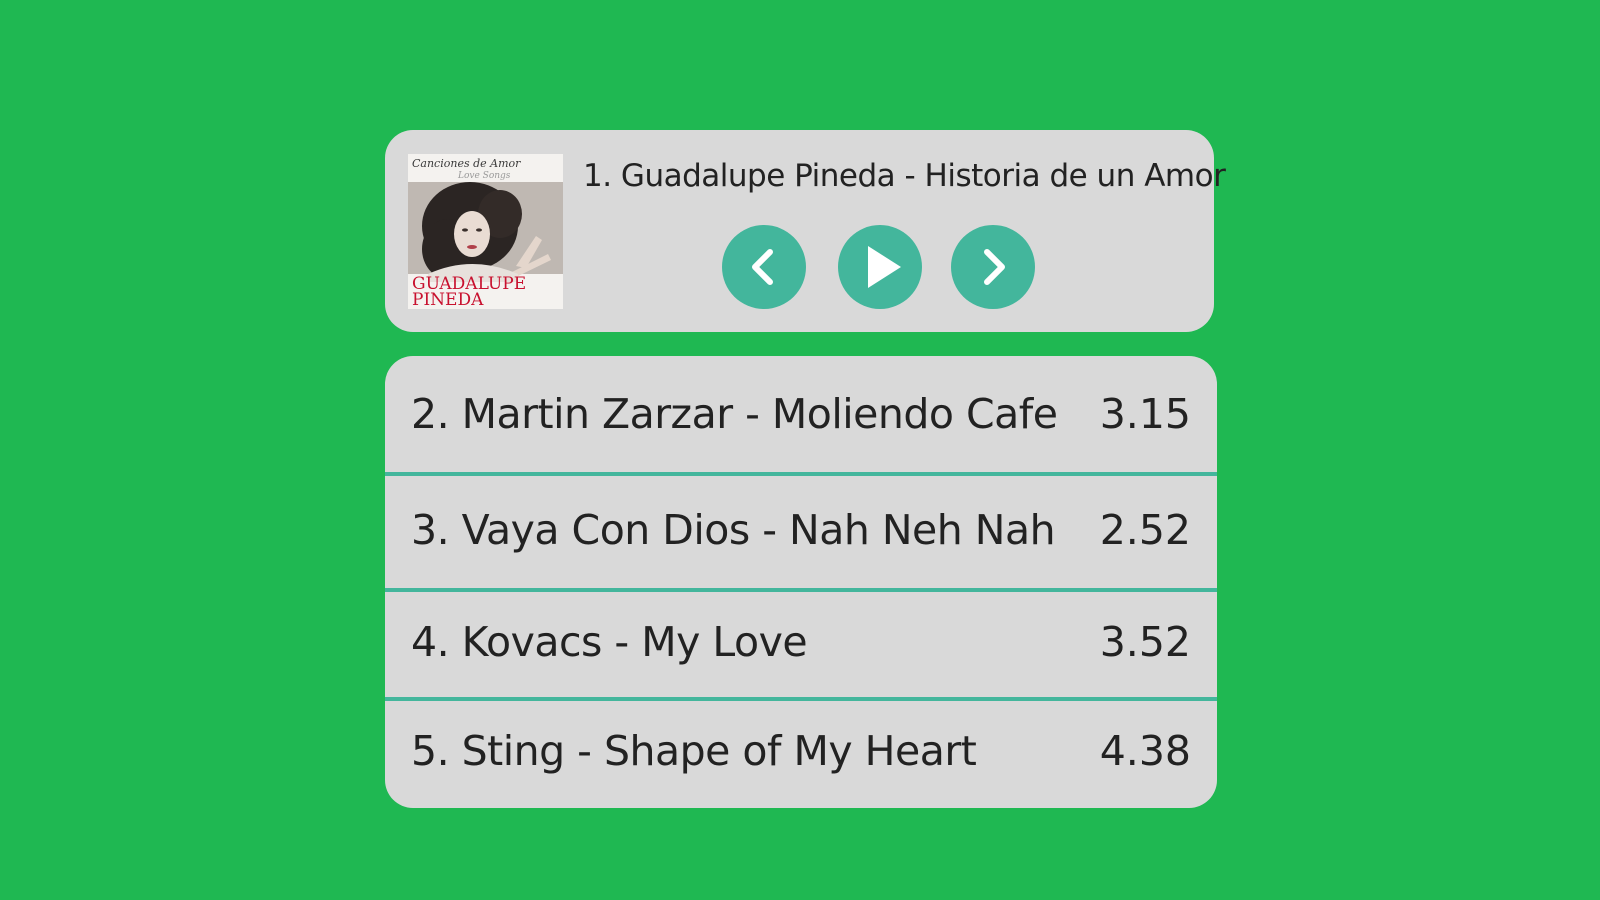 The width and height of the screenshot is (1600, 900). What do you see at coordinates (1145, 414) in the screenshot?
I see `track-duration: 3.15` at bounding box center [1145, 414].